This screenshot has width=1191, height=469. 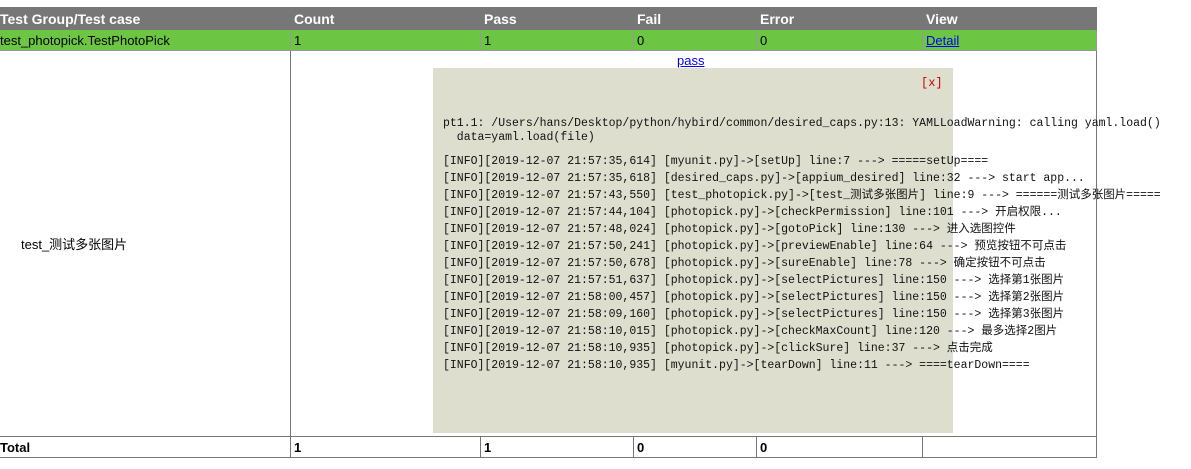 What do you see at coordinates (695, 447) in the screenshot?
I see `total-fail: 0` at bounding box center [695, 447].